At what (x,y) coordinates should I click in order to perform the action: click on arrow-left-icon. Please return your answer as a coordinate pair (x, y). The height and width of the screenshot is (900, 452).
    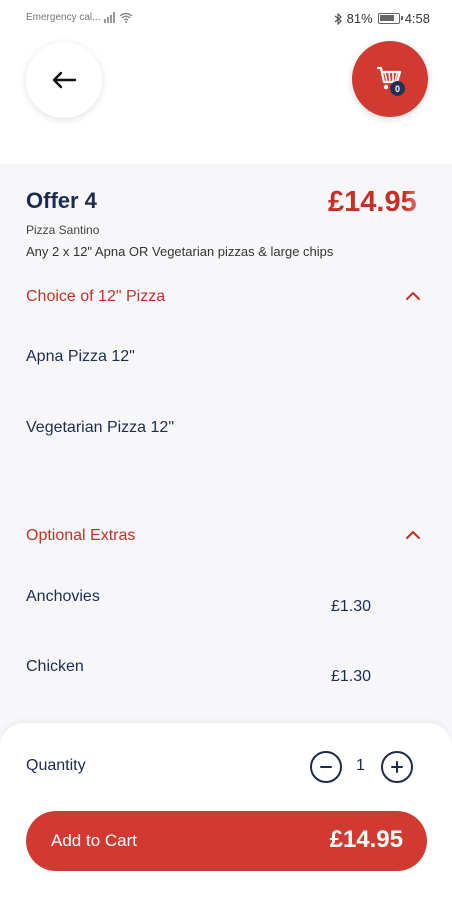
    Looking at the image, I should click on (64, 80).